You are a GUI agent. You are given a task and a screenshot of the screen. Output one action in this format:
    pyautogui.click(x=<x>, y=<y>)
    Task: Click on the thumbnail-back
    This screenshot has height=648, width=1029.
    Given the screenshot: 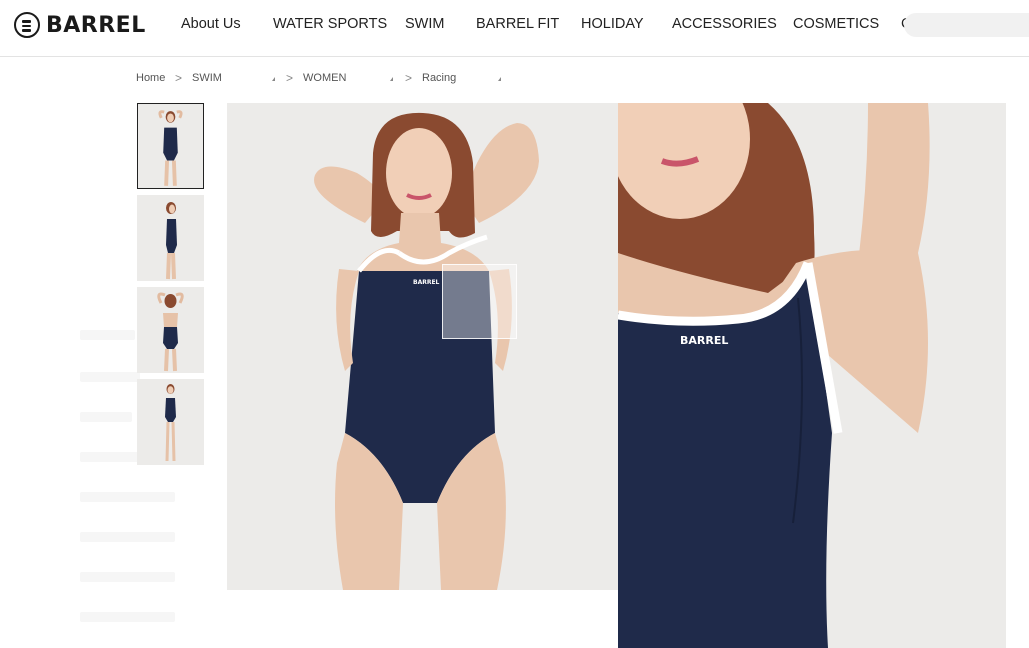 What is the action you would take?
    pyautogui.click(x=170, y=330)
    